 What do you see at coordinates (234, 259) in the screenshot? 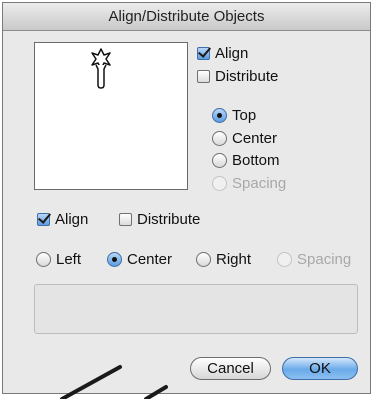
I see `radio-right-label: Right` at bounding box center [234, 259].